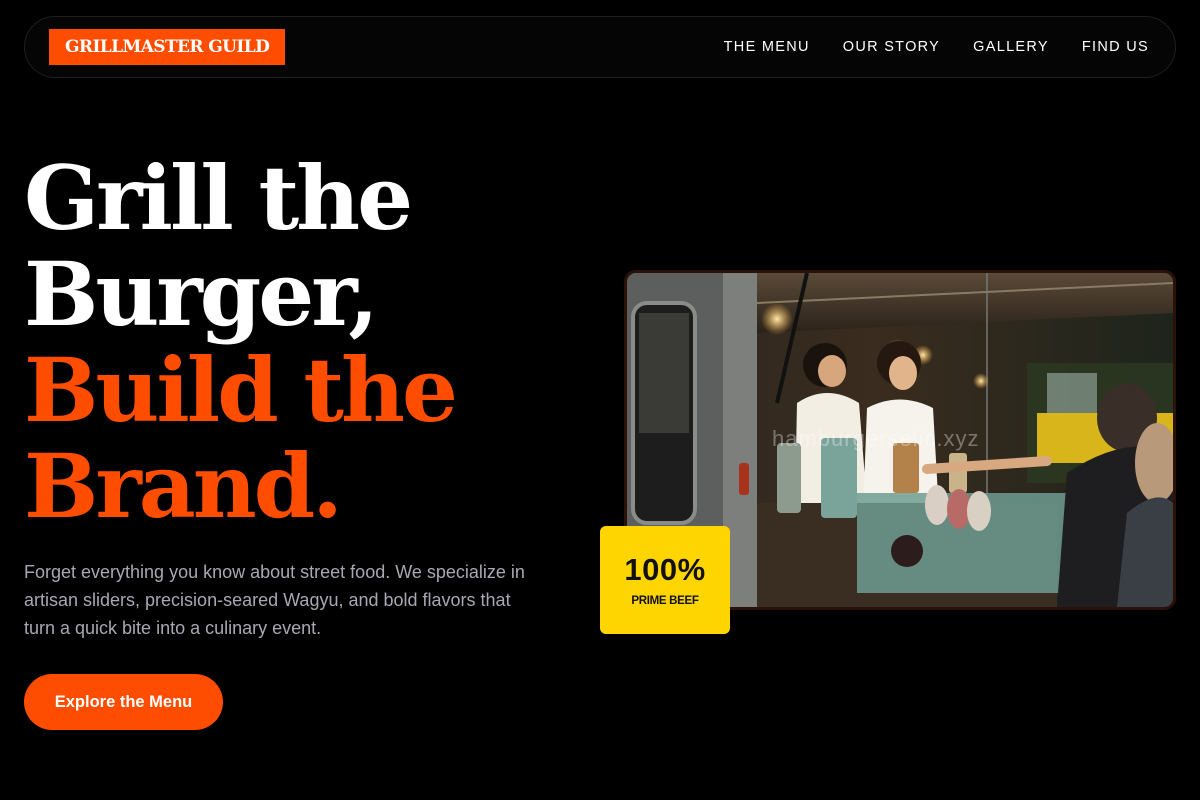 The height and width of the screenshot is (800, 1200). Describe the element at coordinates (123, 702) in the screenshot. I see `explore-menu-button: Explore the Menu` at that location.